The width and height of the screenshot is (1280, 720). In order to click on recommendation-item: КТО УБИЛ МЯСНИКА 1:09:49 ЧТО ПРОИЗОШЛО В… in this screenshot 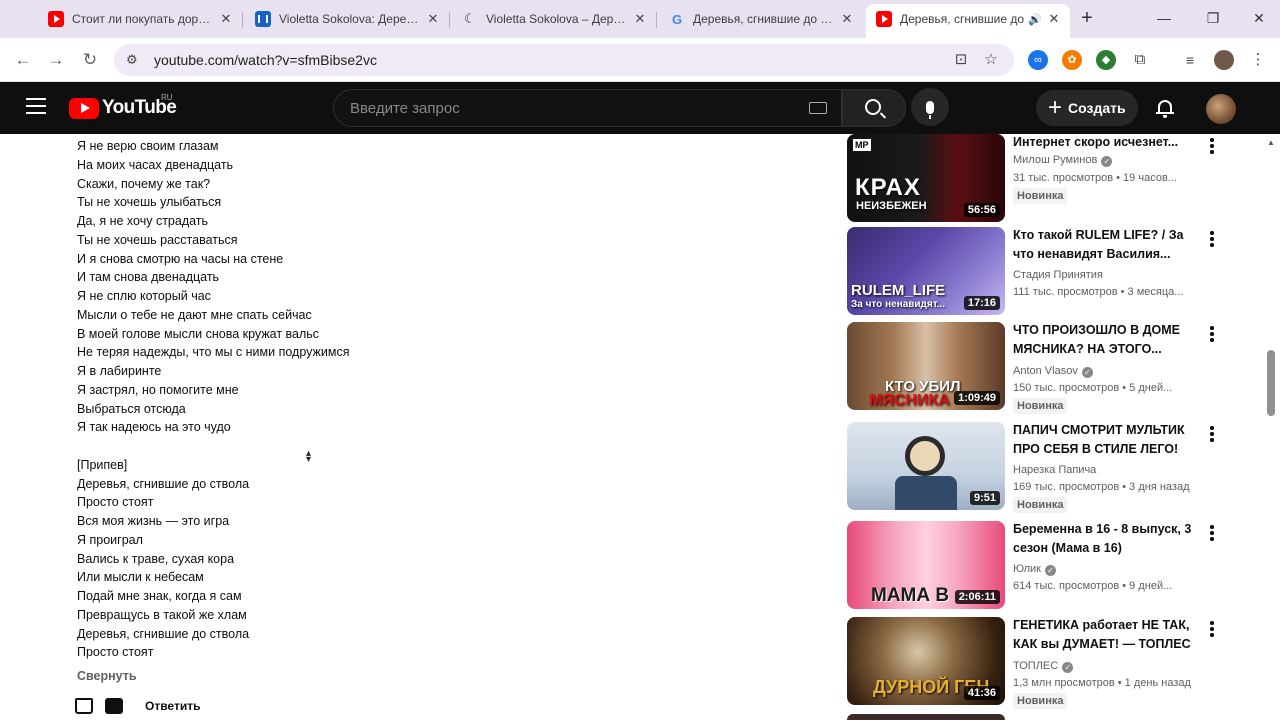, I will do `click(1032, 367)`.